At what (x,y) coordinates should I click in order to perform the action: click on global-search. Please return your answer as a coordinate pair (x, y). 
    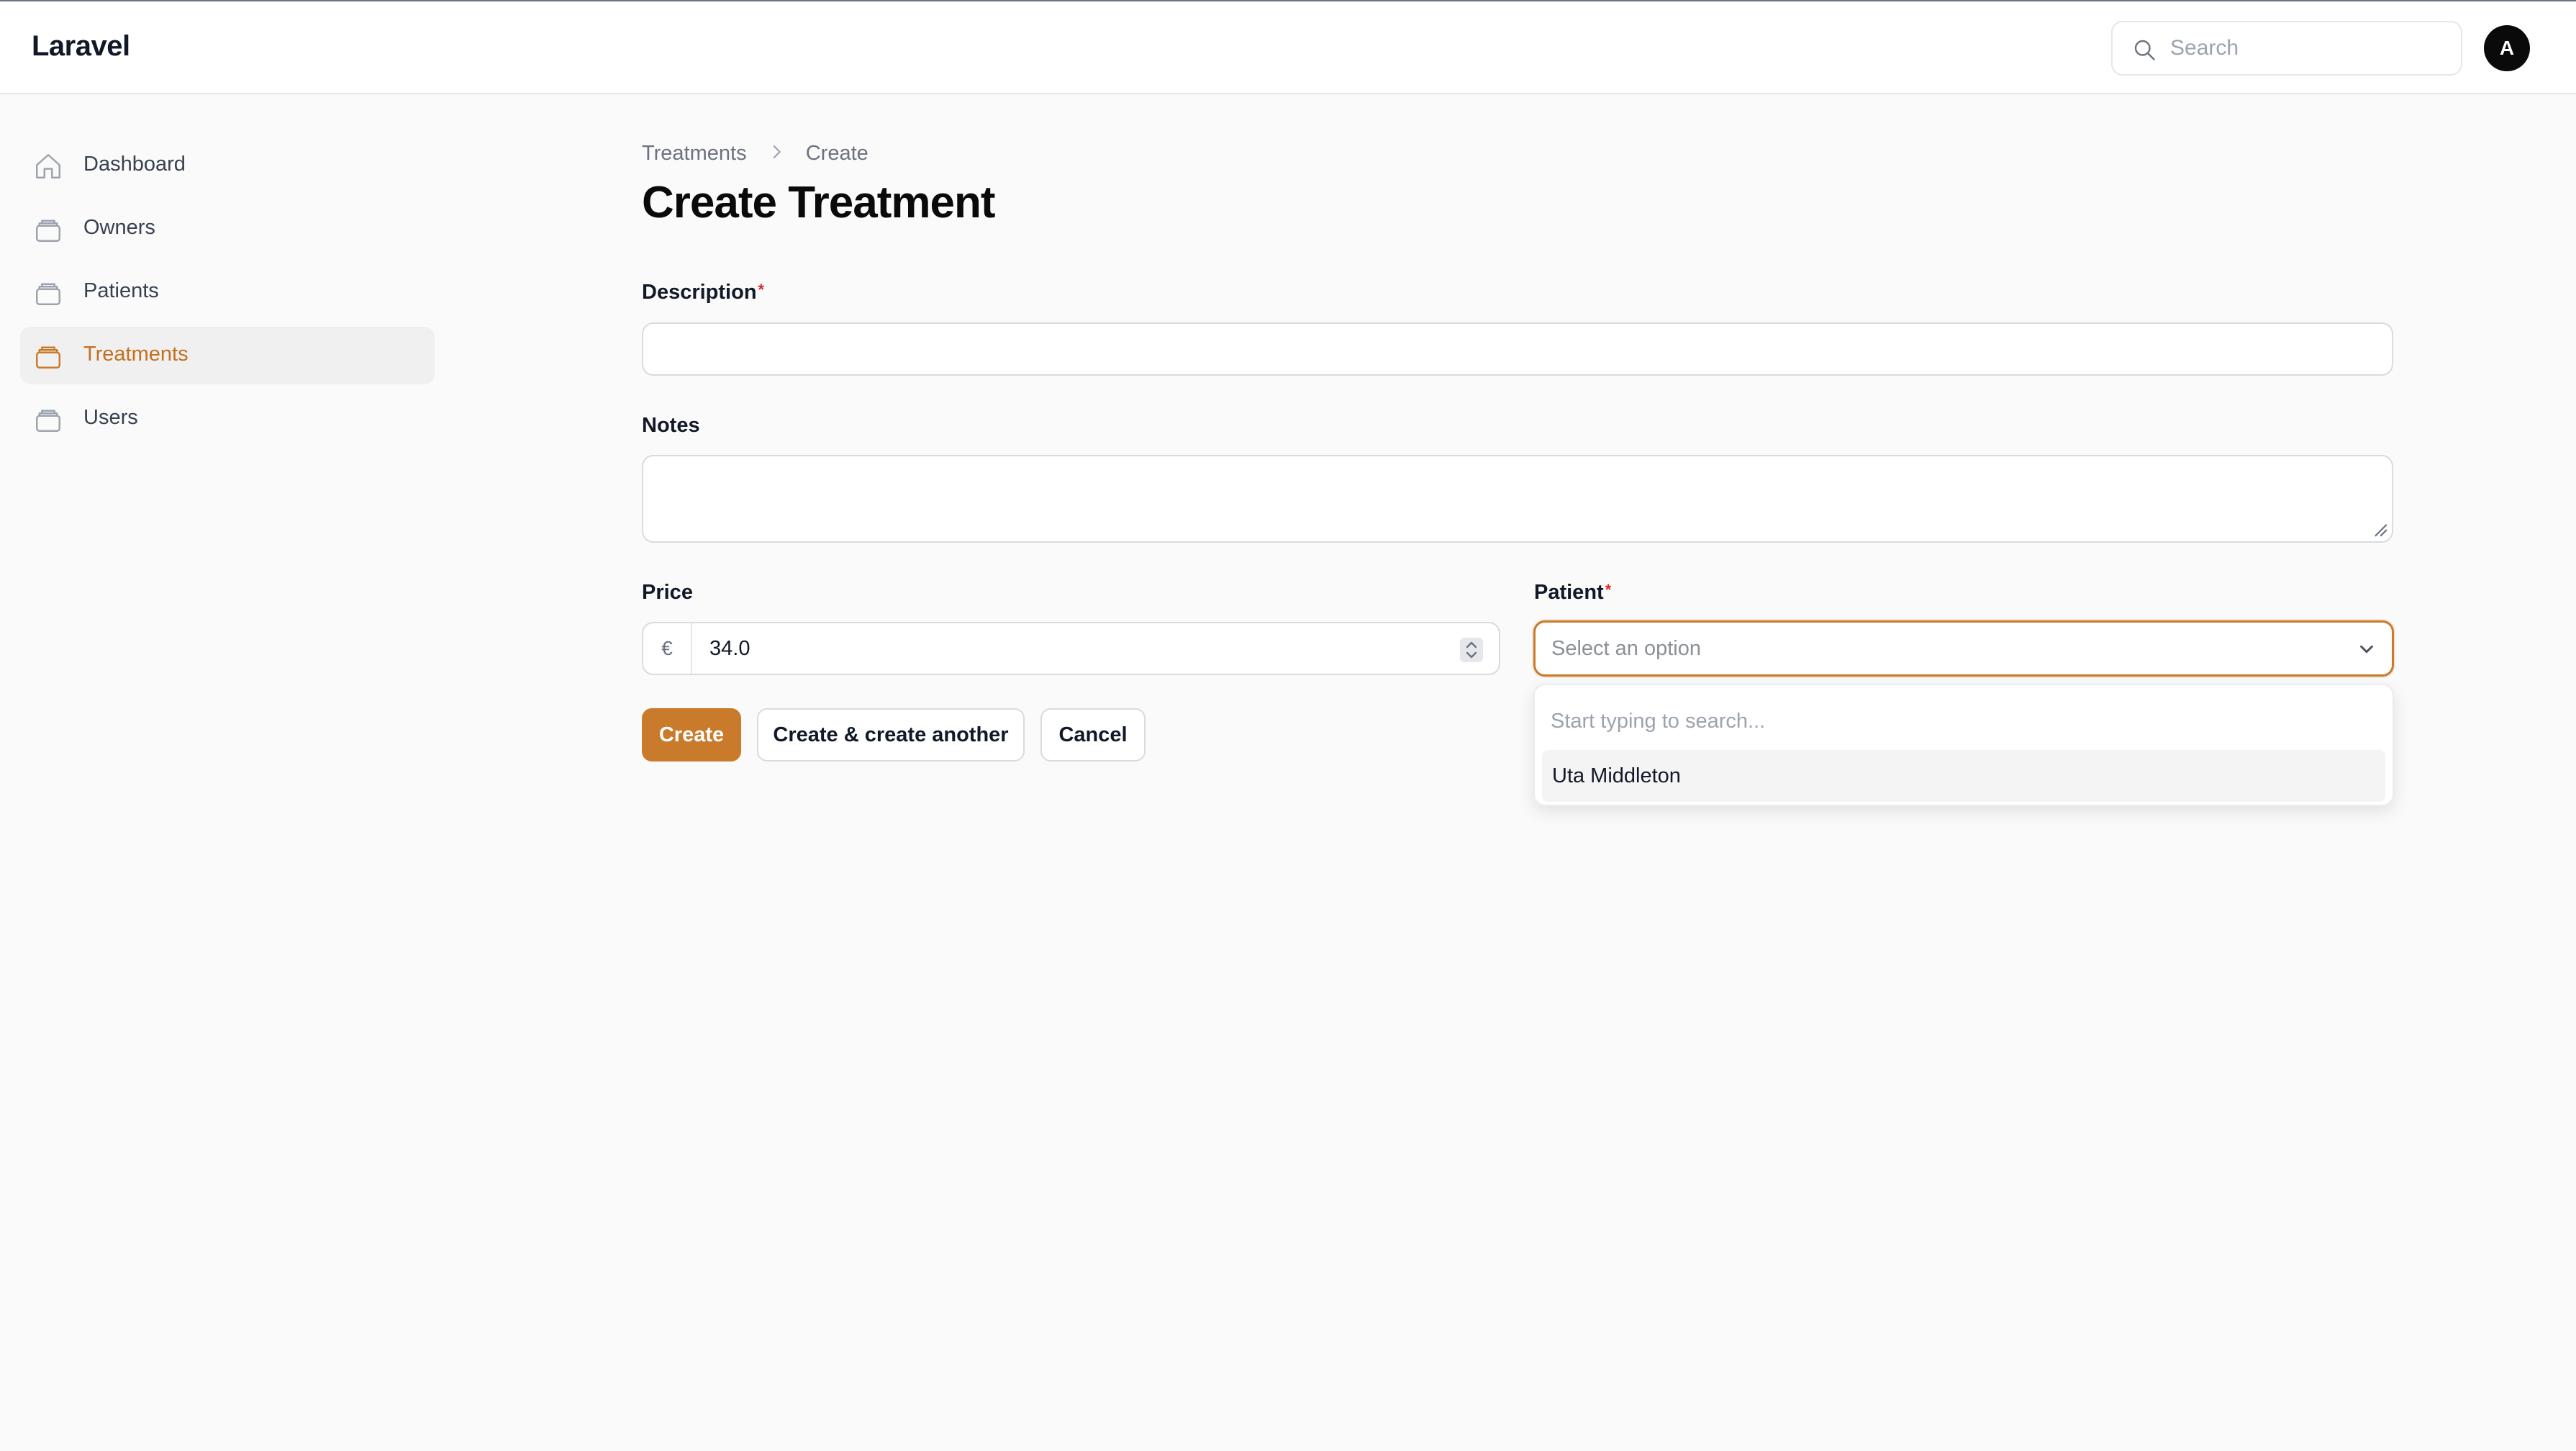
    Looking at the image, I should click on (2286, 48).